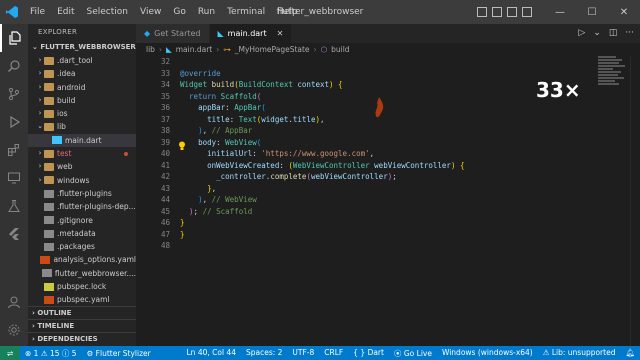 Image resolution: width=640 pixels, height=360 pixels. What do you see at coordinates (482, 12) in the screenshot?
I see `toggle-sidebar-icon` at bounding box center [482, 12].